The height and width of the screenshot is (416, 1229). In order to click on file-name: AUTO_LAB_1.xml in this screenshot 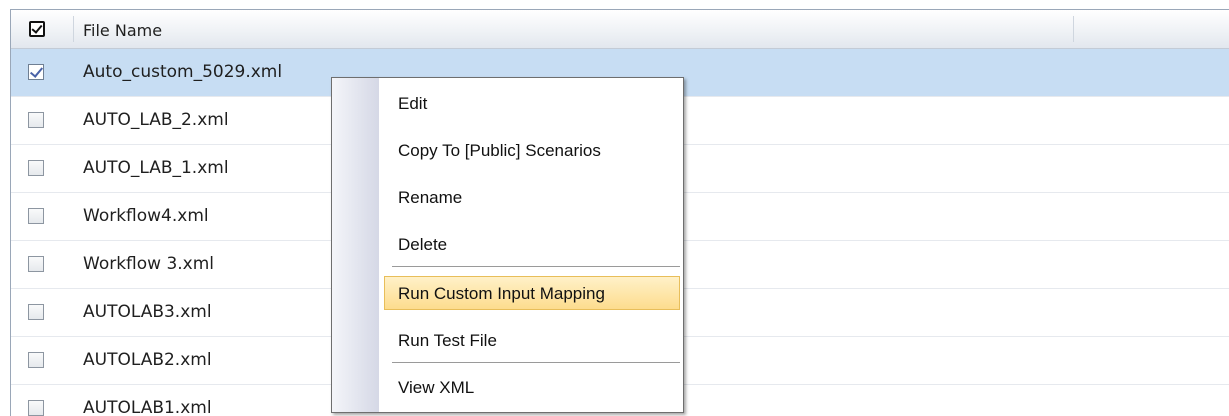, I will do `click(156, 168)`.